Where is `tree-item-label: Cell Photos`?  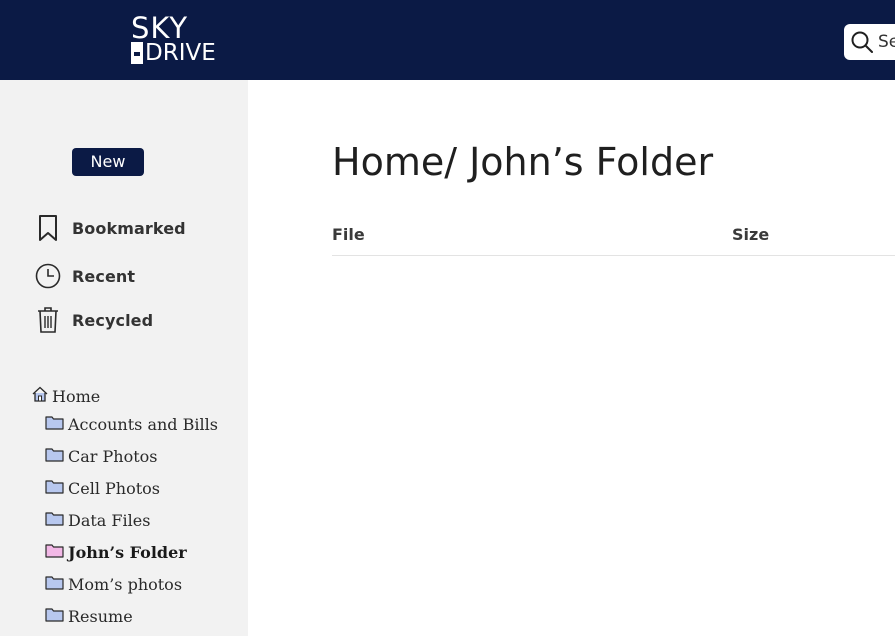 tree-item-label: Cell Photos is located at coordinates (114, 488).